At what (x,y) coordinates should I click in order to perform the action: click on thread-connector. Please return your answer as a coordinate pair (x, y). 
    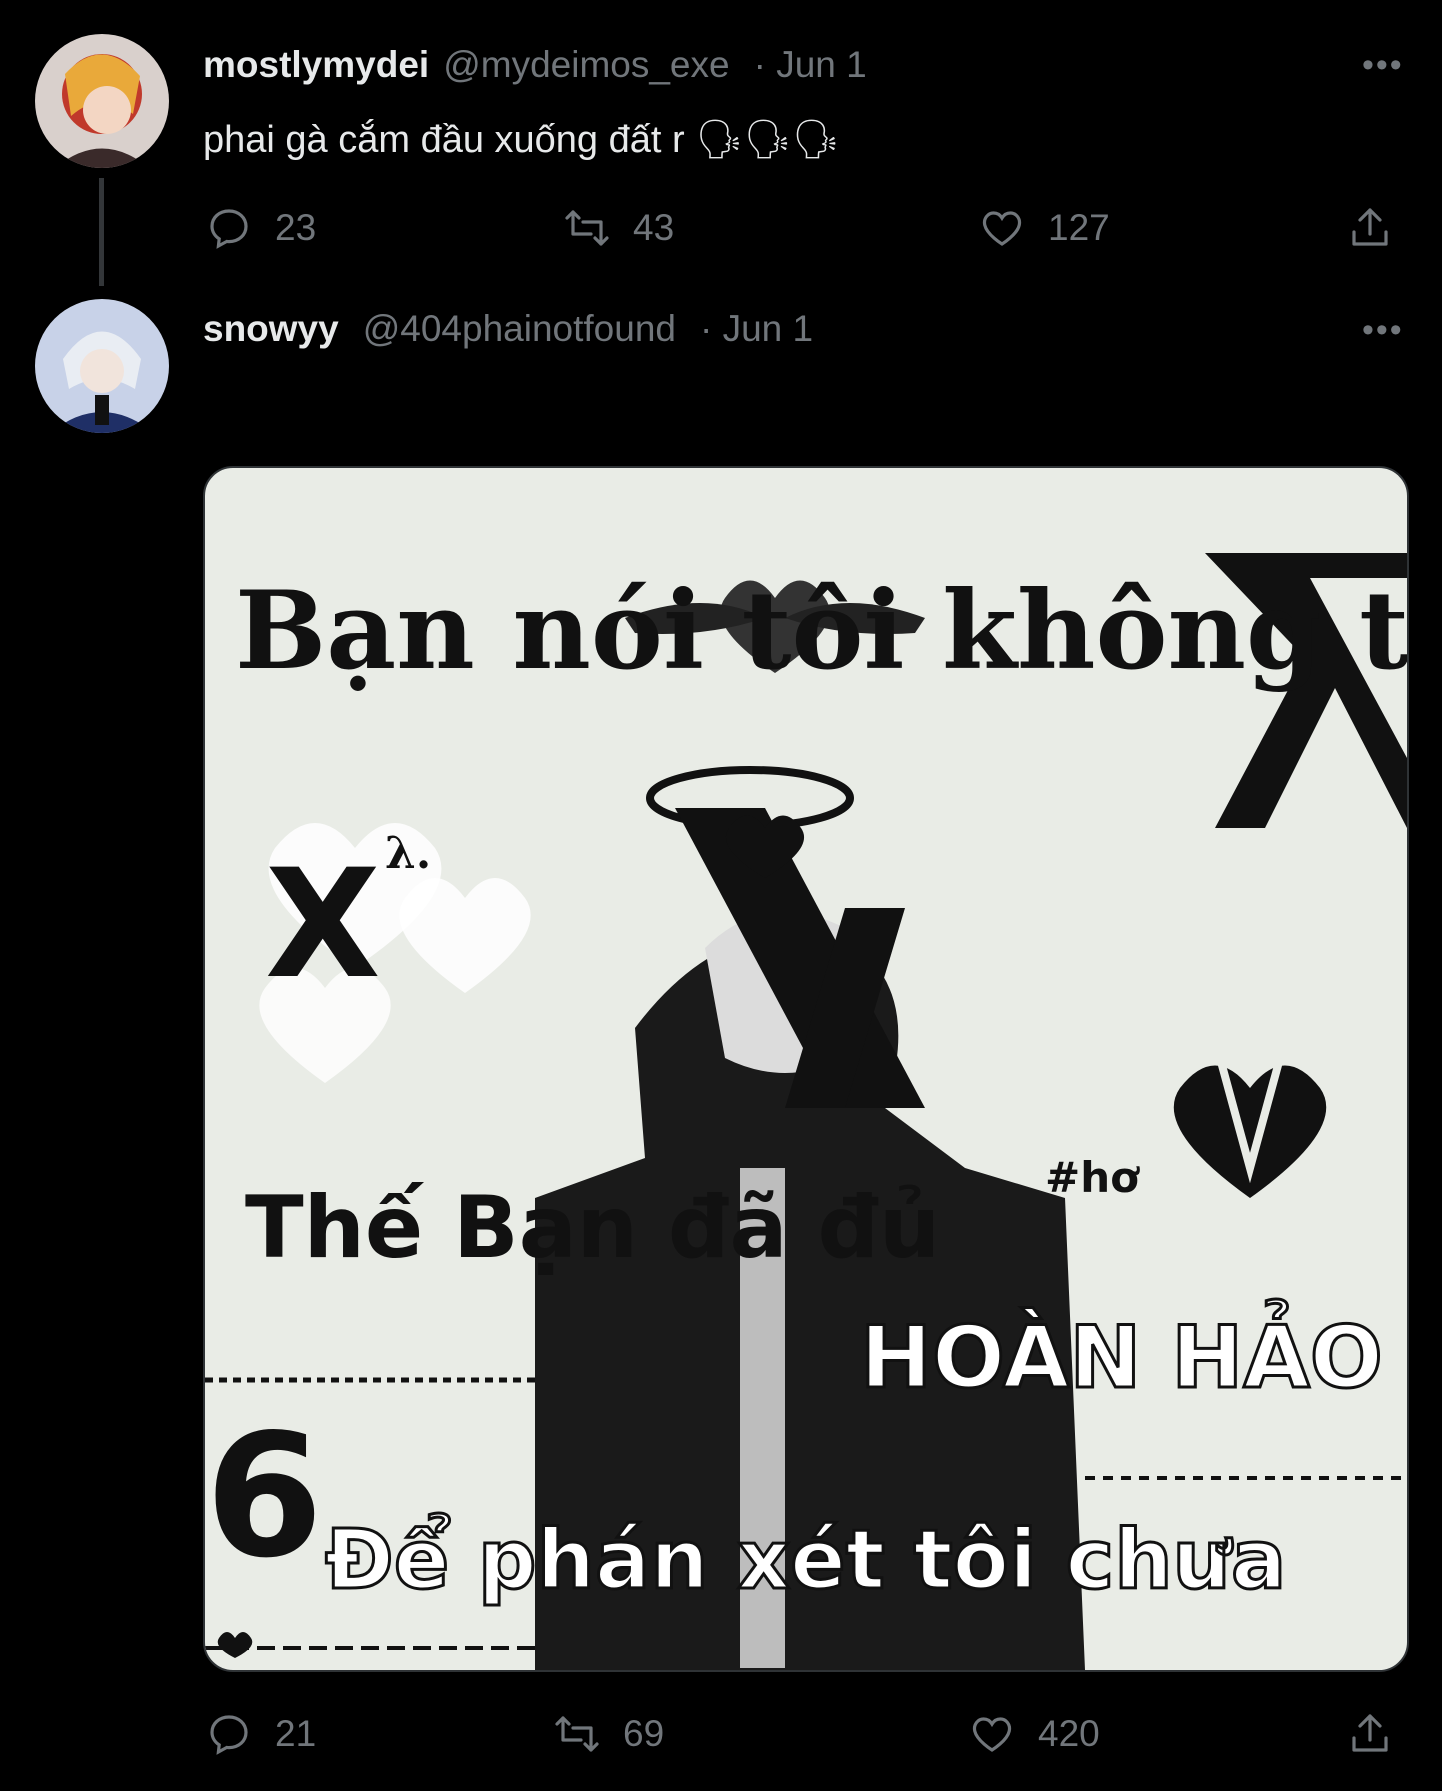
    Looking at the image, I should click on (101, 232).